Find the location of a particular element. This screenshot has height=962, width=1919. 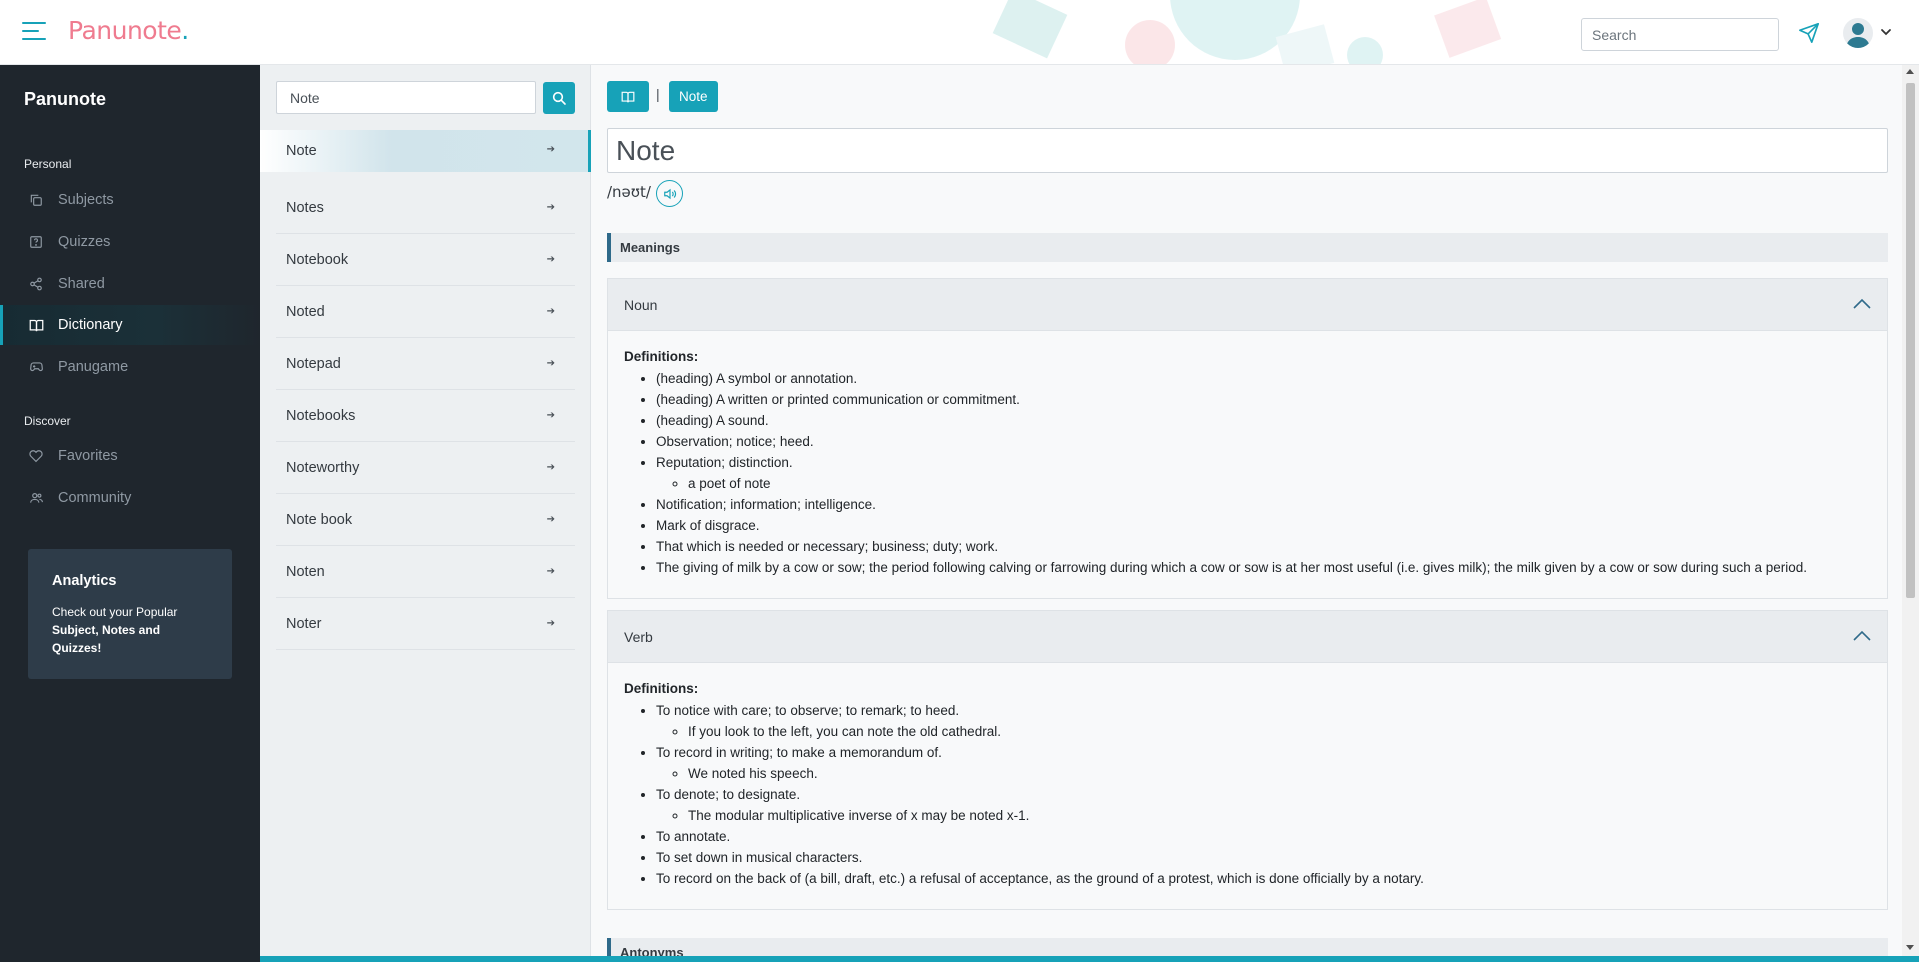

dictionary-home-button is located at coordinates (628, 96).